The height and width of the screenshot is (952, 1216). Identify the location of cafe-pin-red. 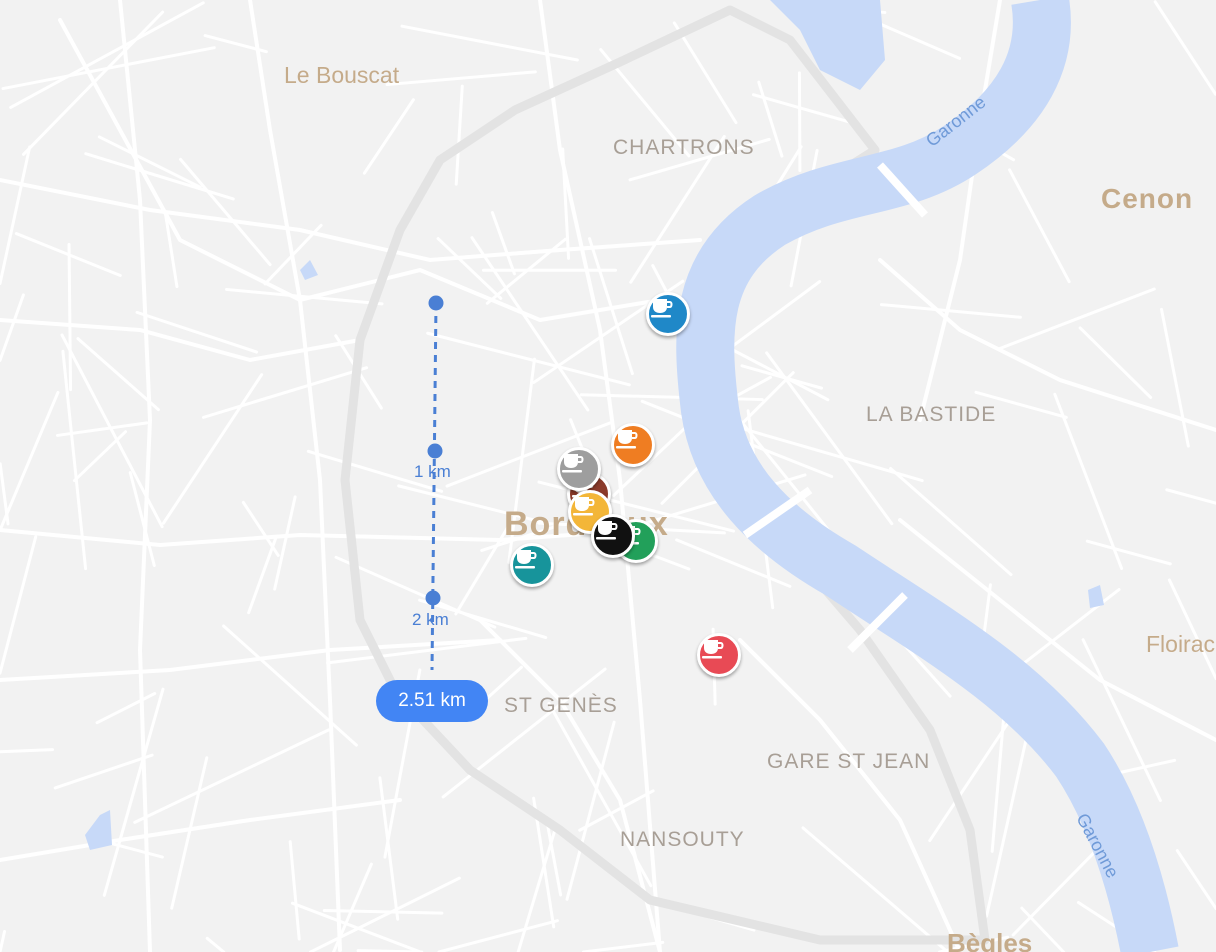
(719, 655).